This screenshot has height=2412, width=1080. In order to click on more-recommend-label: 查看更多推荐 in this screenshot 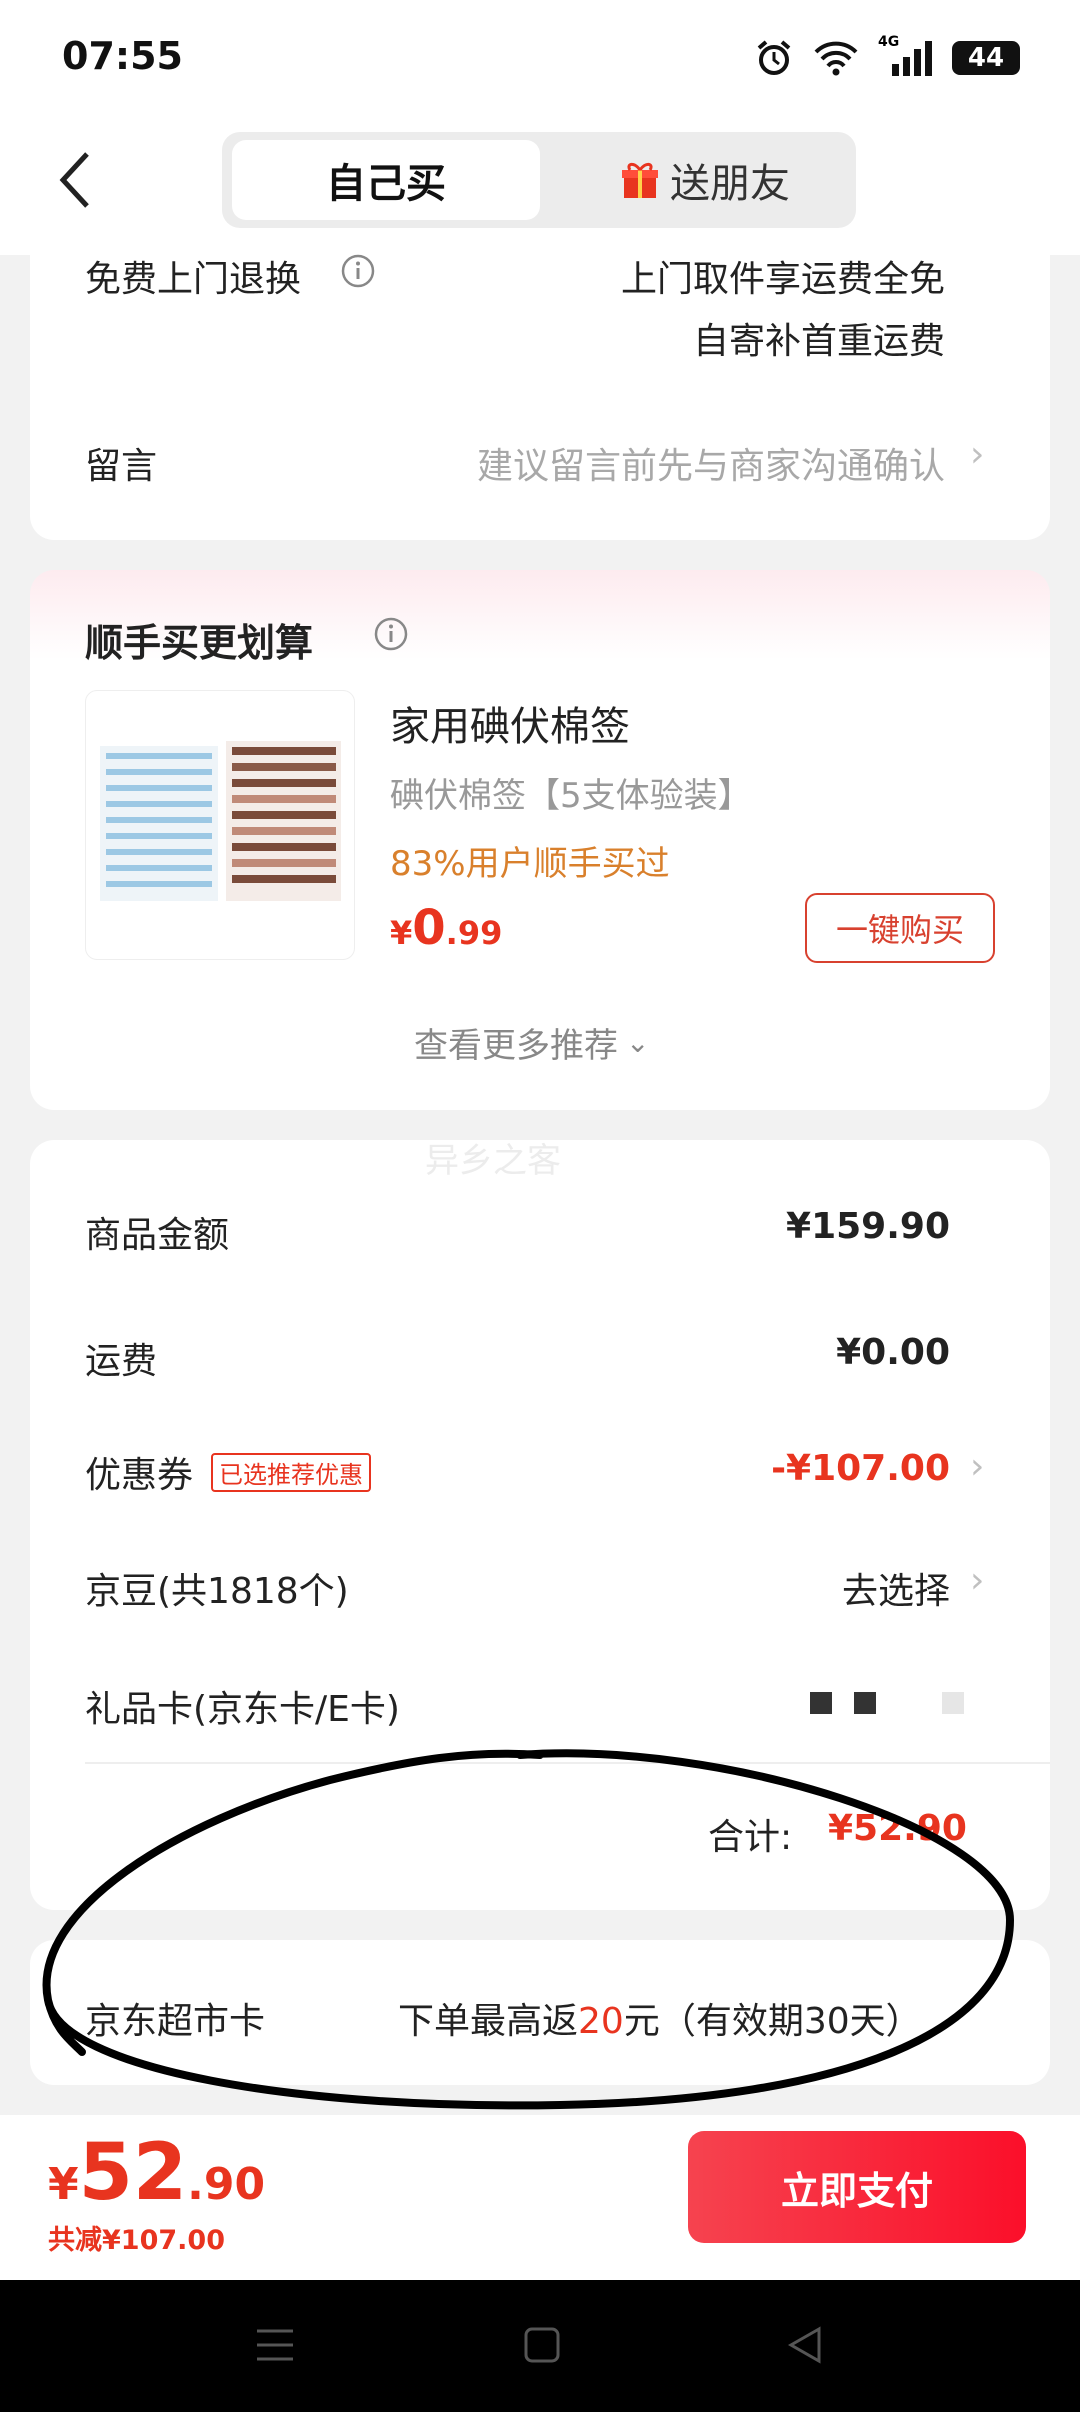, I will do `click(516, 1046)`.